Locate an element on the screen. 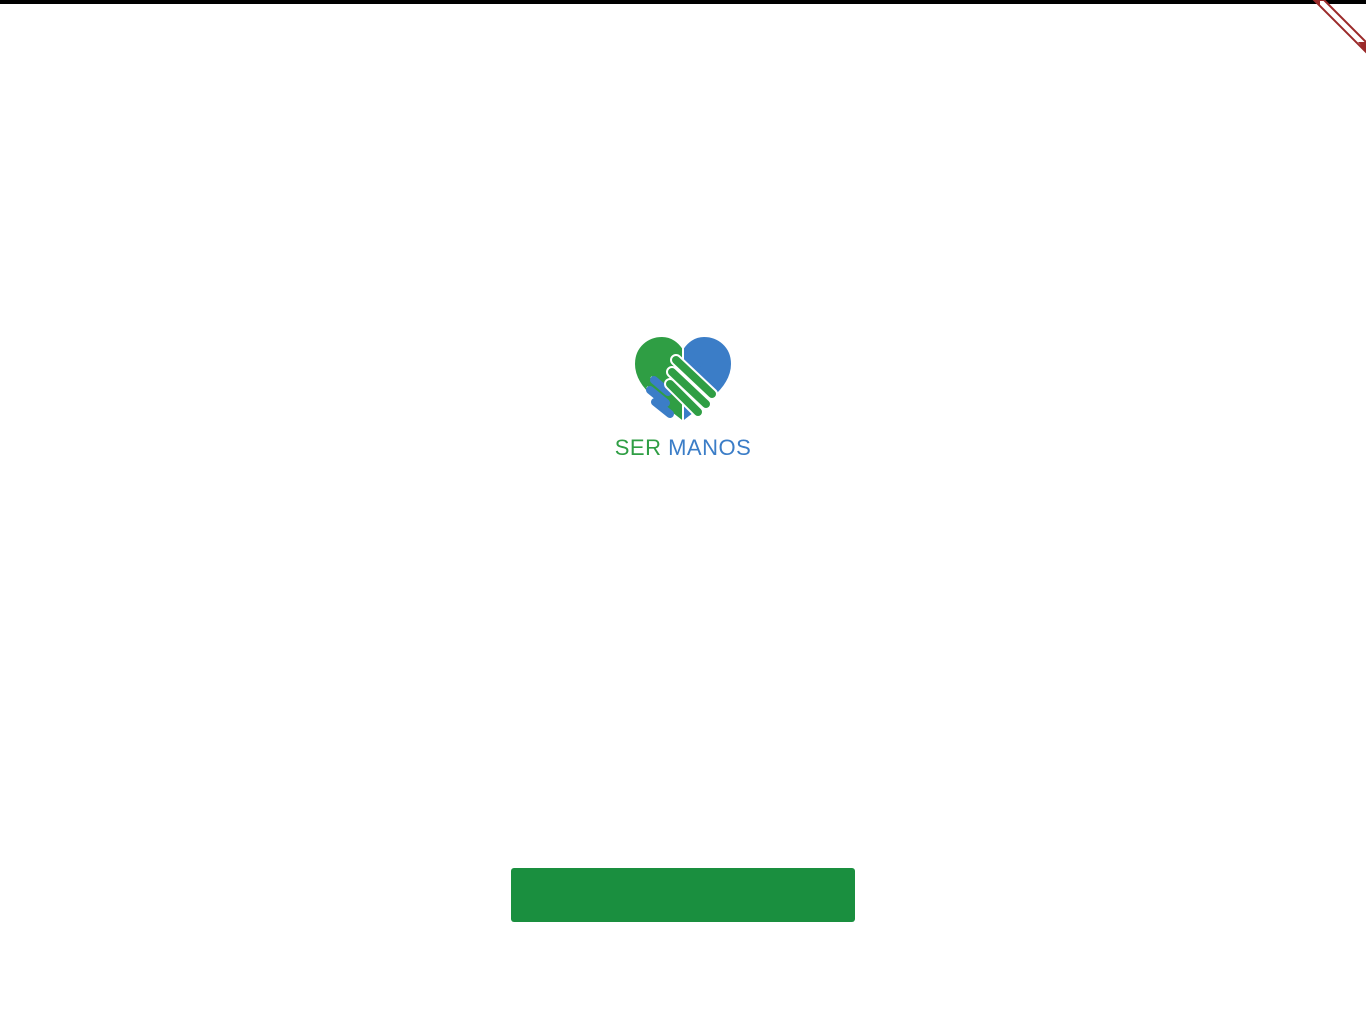  logo: SER MANOS is located at coordinates (683, 395).